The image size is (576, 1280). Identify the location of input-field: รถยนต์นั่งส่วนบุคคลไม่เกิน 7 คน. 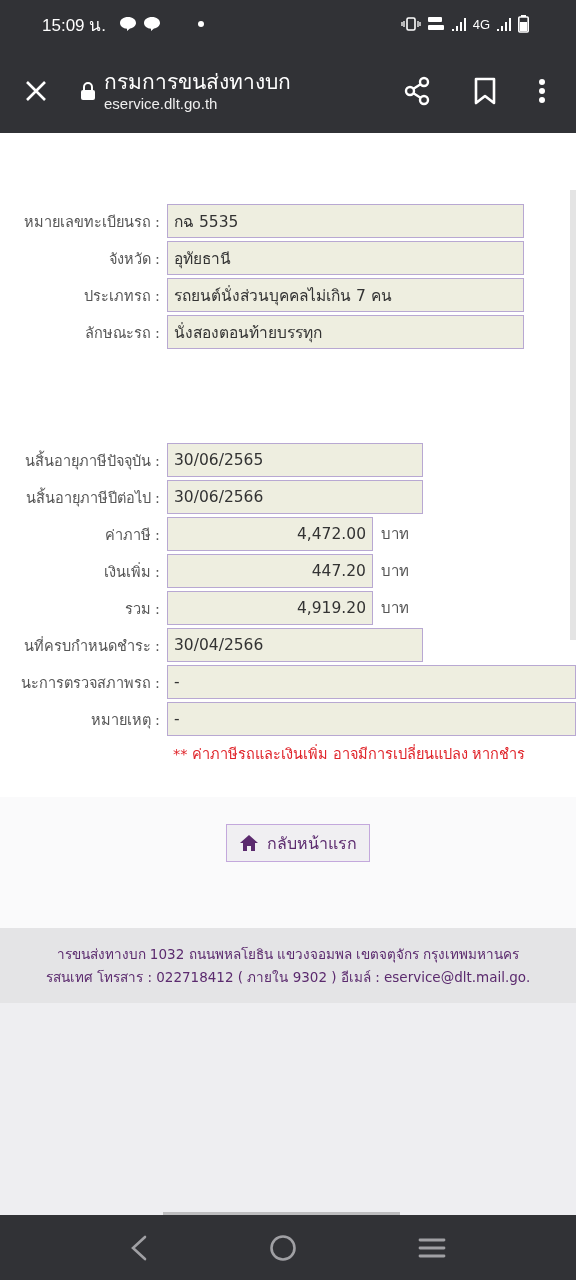
(345, 295).